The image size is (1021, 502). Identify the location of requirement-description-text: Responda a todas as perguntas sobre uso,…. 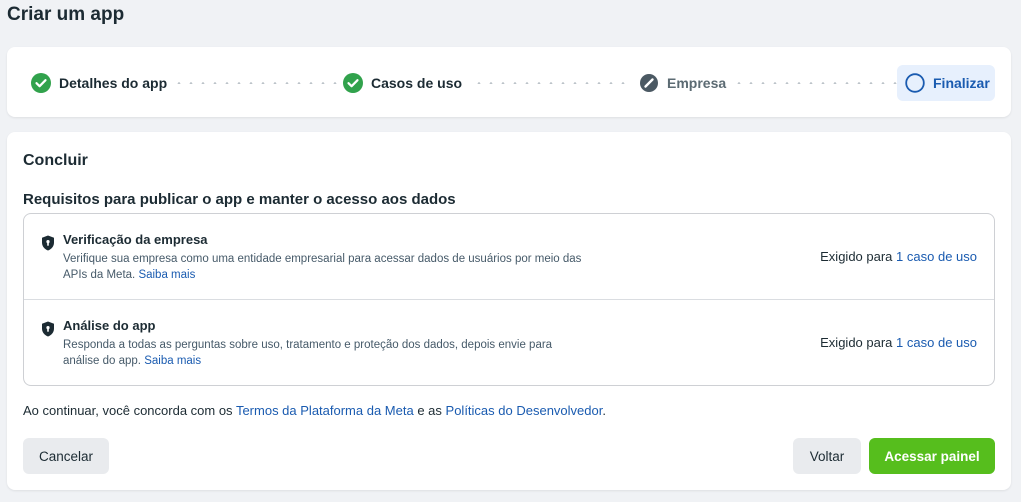
(308, 353).